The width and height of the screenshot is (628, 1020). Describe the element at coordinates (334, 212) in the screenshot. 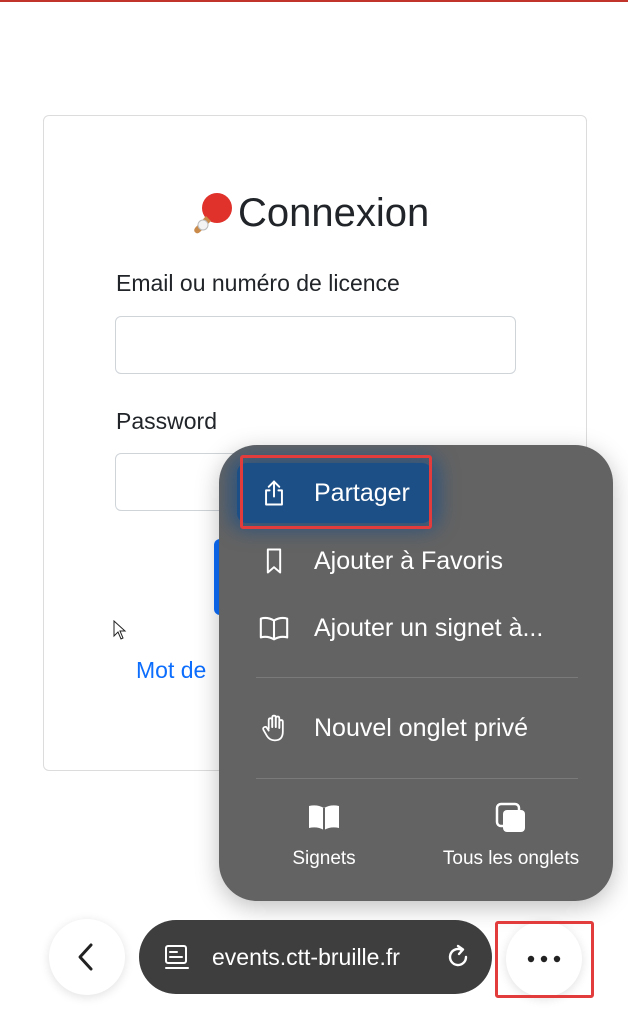

I see `login-title-text: Connexion` at that location.